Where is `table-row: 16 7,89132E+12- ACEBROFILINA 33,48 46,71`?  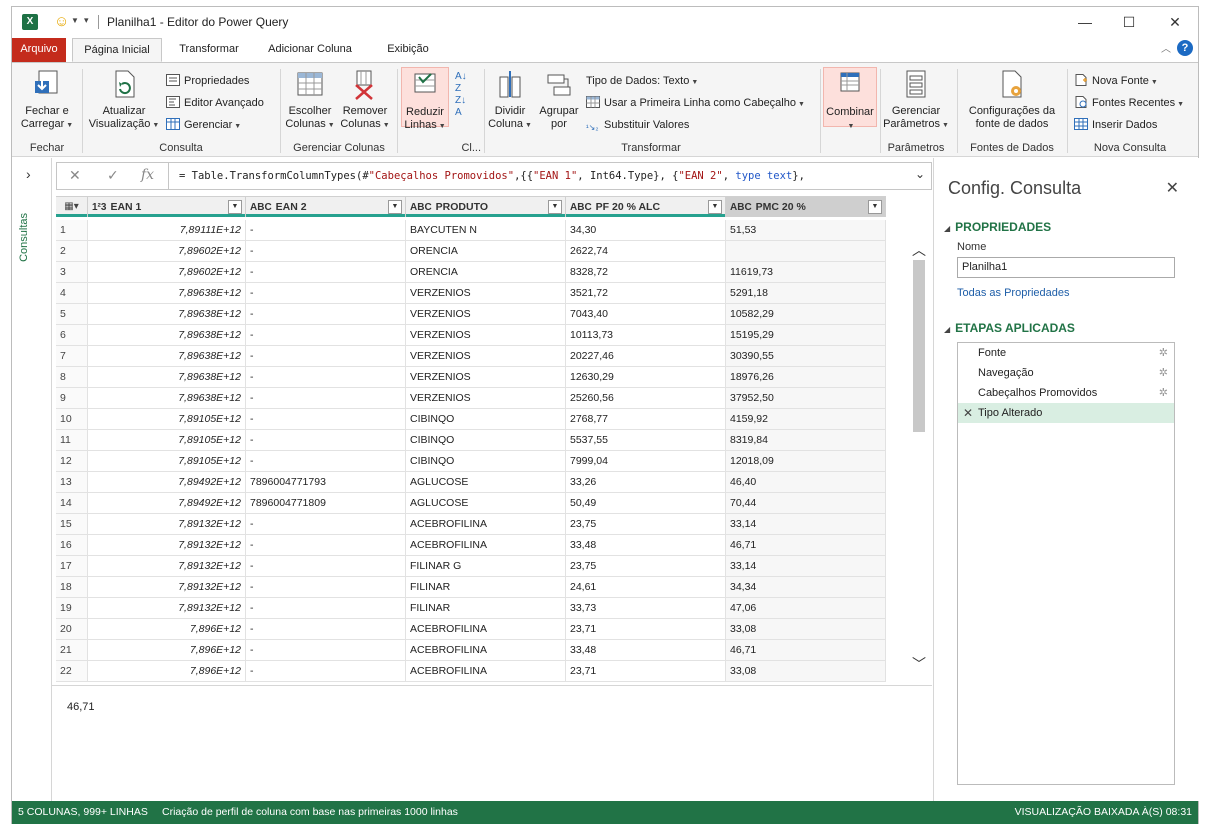 table-row: 16 7,89132E+12- ACEBROFILINA 33,48 46,71 is located at coordinates (471, 545).